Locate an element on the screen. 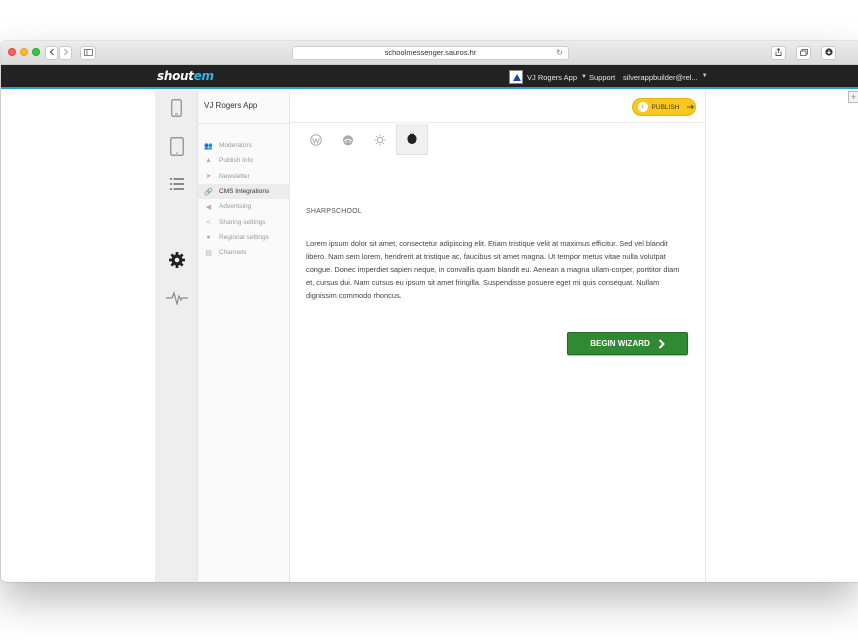 This screenshot has width=858, height=644. sidebar-toggle-button is located at coordinates (88, 53).